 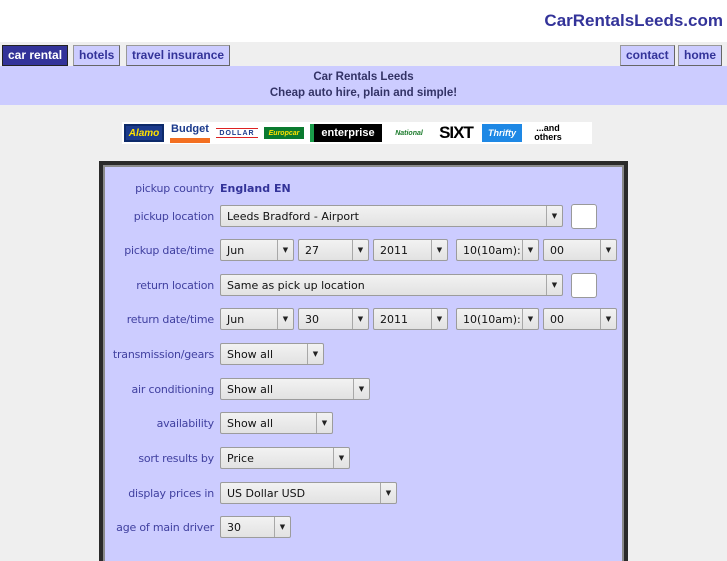 What do you see at coordinates (178, 55) in the screenshot?
I see `nav-travel-insurance: travel insurance` at bounding box center [178, 55].